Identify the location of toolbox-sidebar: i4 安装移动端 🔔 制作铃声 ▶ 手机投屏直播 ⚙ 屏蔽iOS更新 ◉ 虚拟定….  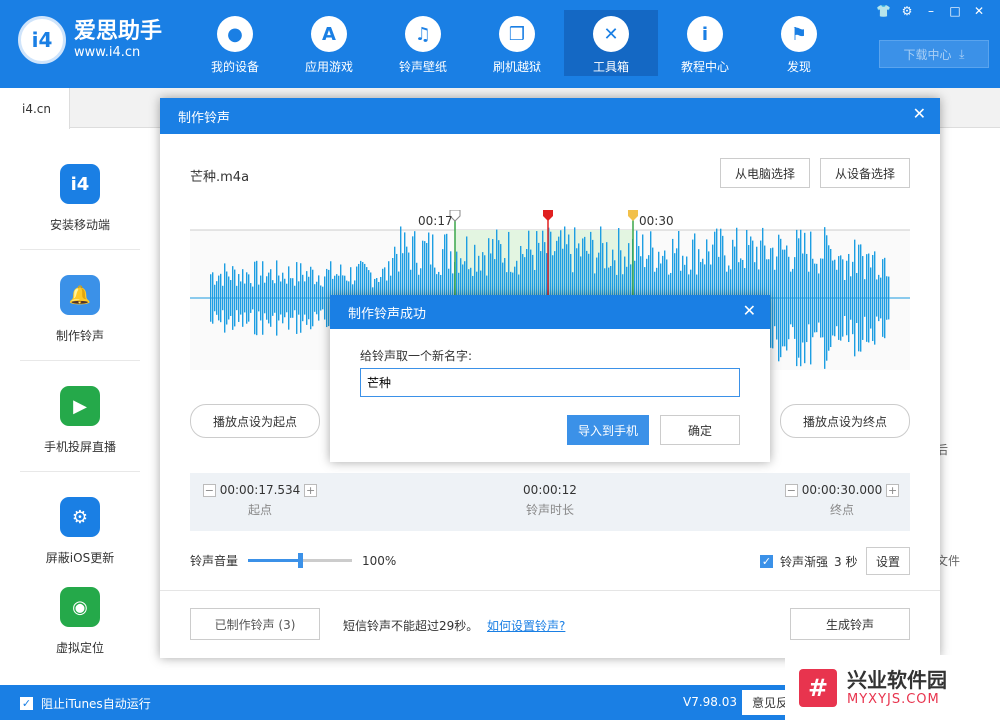
(80, 407).